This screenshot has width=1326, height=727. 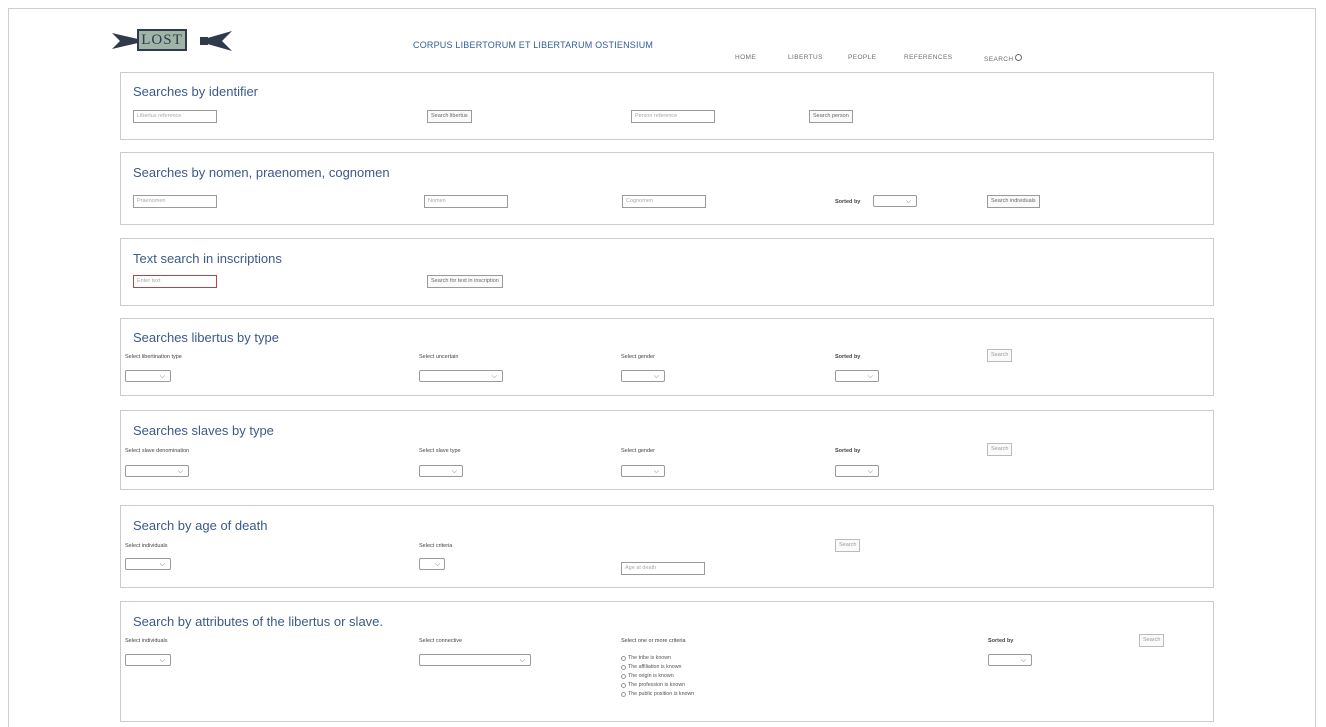 I want to click on connective-label: Select connective, so click(x=441, y=641).